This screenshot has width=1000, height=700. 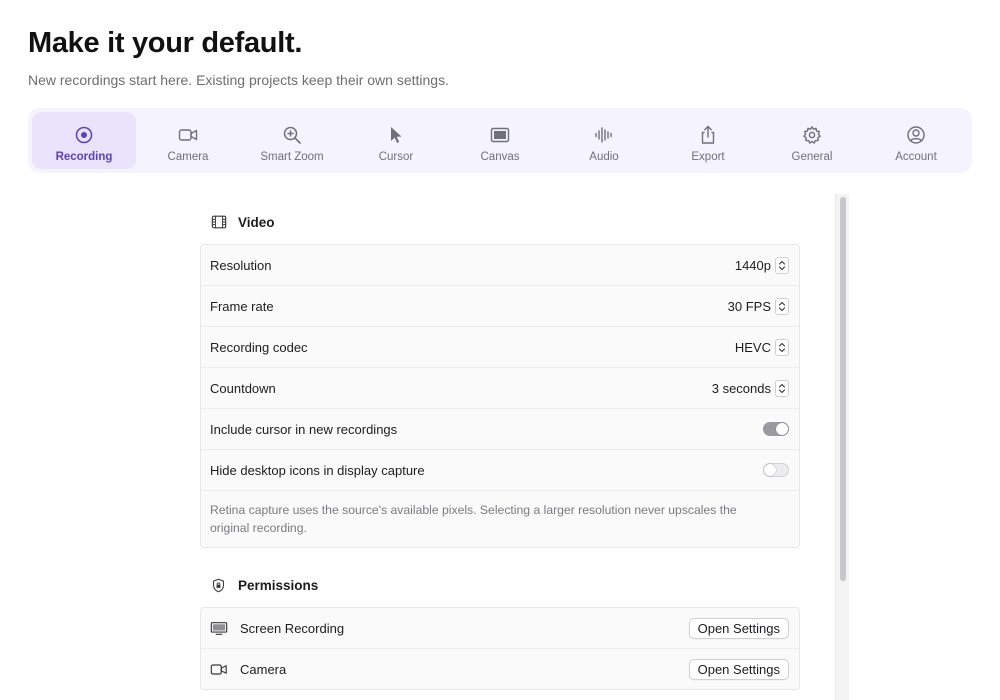 What do you see at coordinates (165, 43) in the screenshot?
I see `page-title: Make it your default.` at bounding box center [165, 43].